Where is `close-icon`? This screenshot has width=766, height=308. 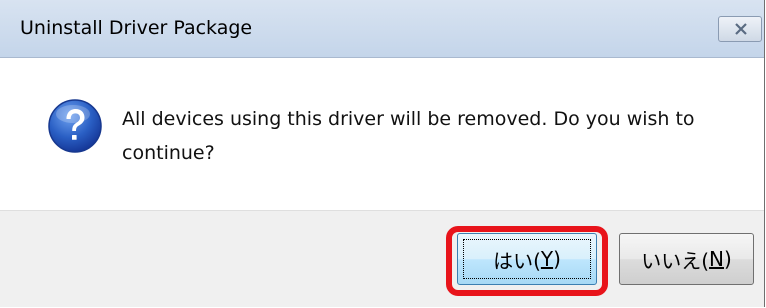
close-icon is located at coordinates (741, 29).